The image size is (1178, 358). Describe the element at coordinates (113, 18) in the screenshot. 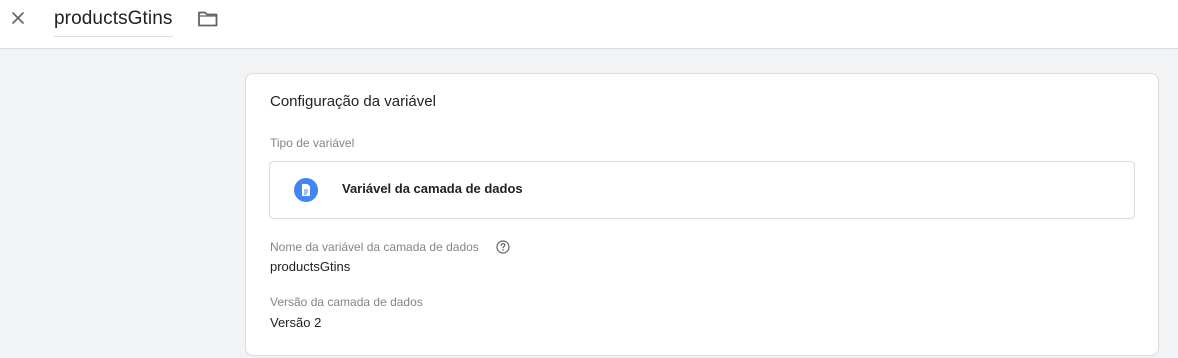

I see `page-title: productsGtins` at that location.